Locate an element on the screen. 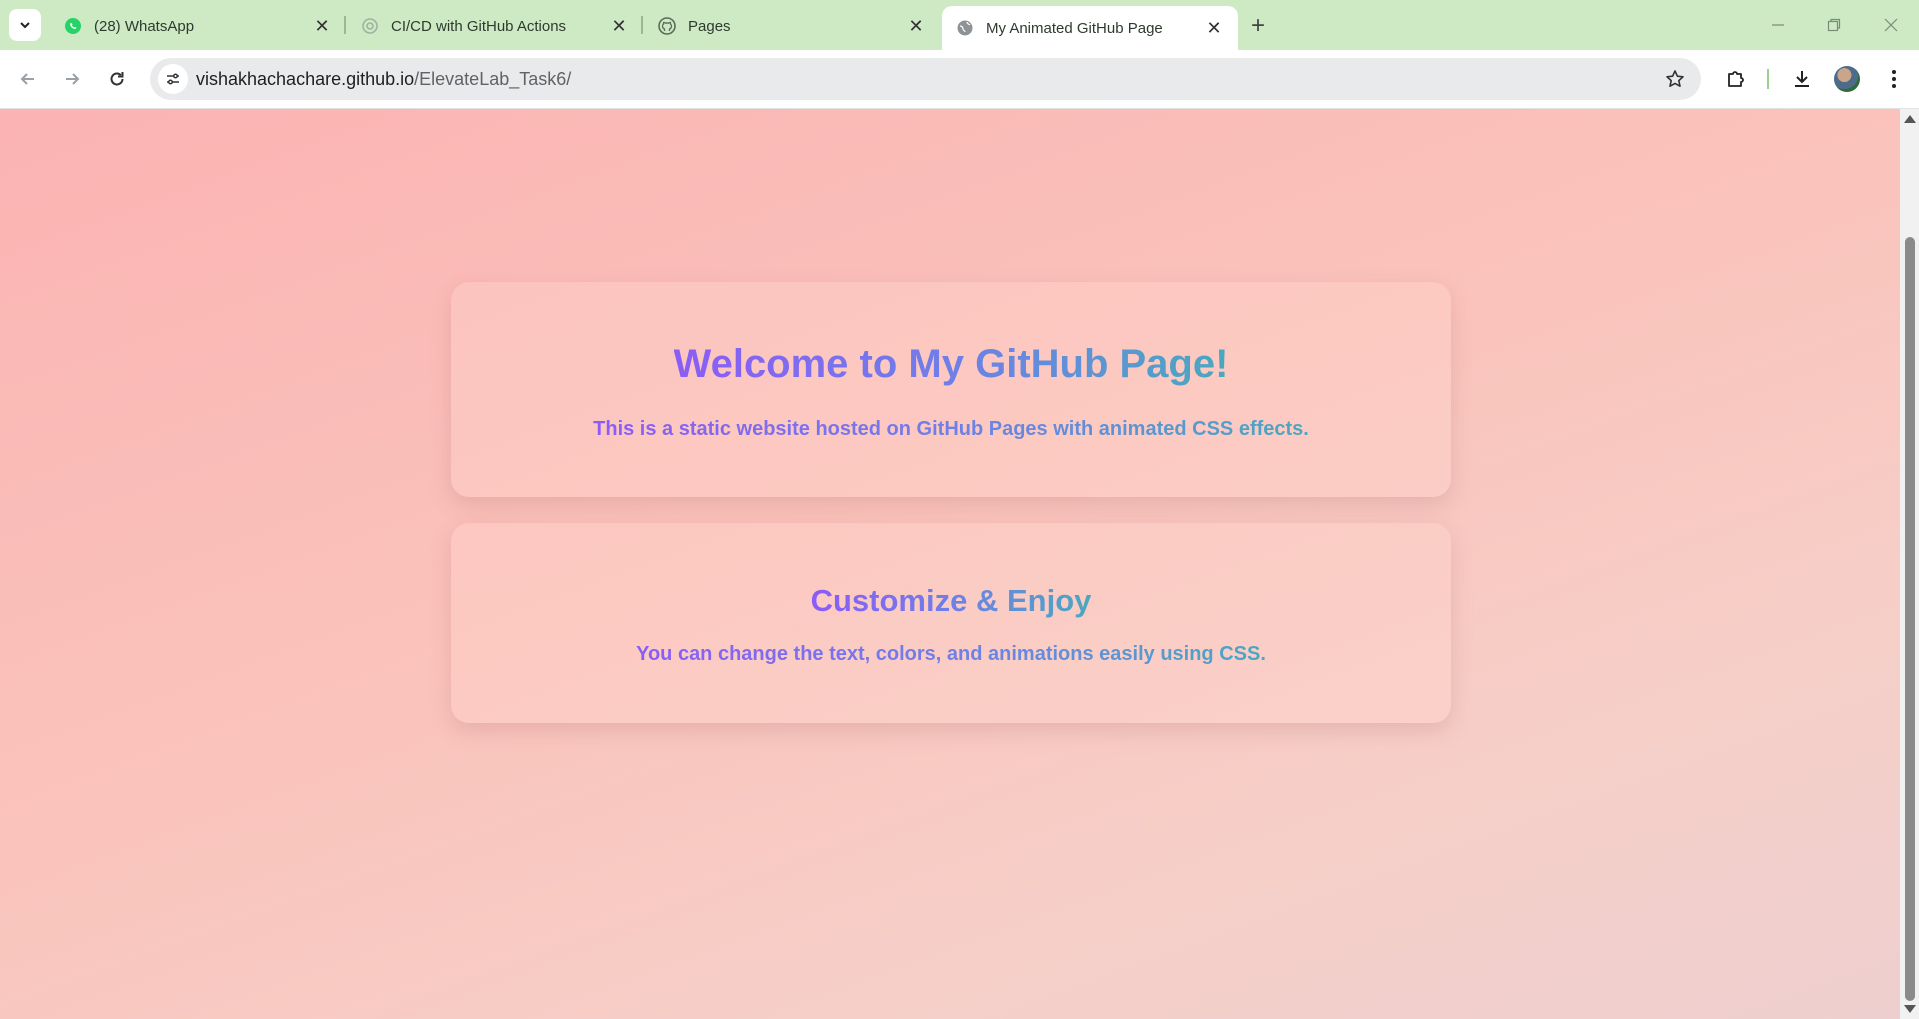  github-icon is located at coordinates (667, 26).